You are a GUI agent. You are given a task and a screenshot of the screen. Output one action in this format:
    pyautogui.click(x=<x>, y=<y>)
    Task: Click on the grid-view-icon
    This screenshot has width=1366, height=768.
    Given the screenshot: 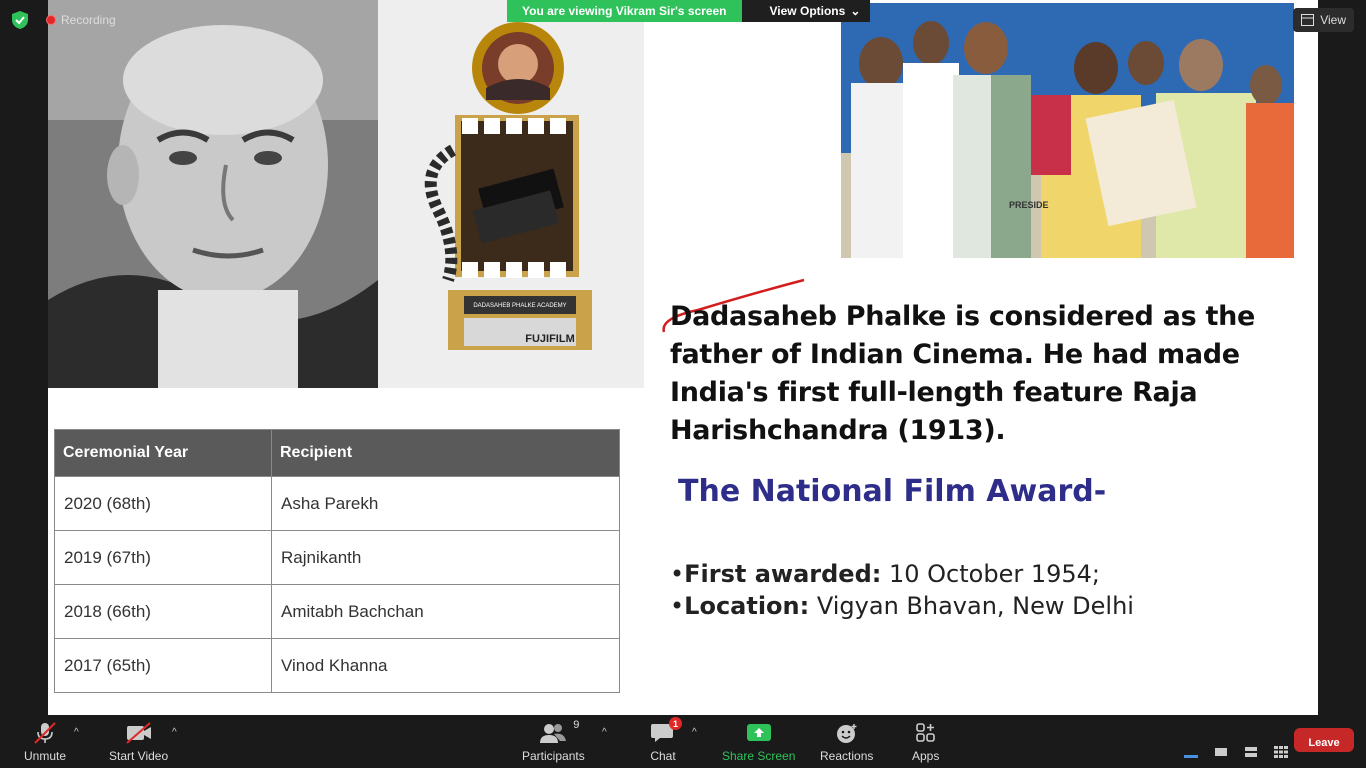 What is the action you would take?
    pyautogui.click(x=1308, y=20)
    